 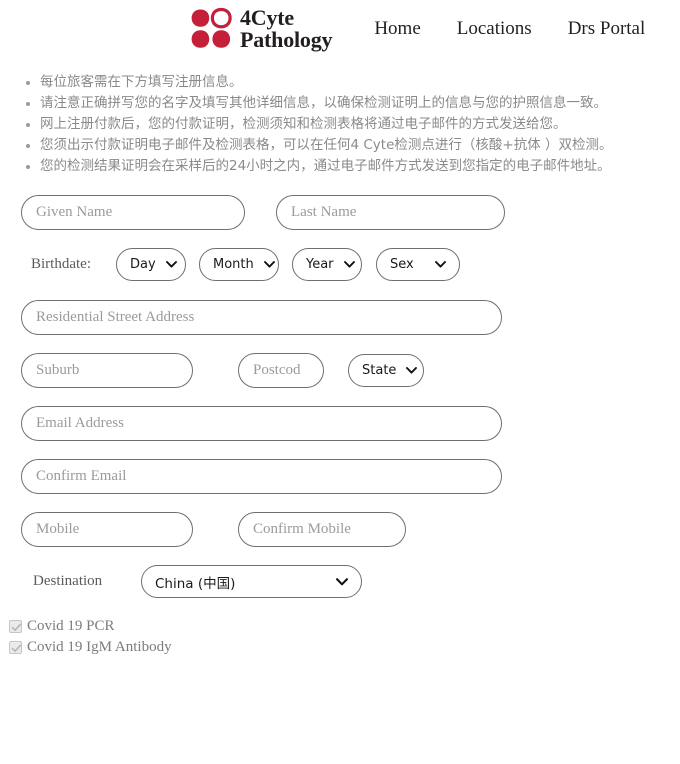 What do you see at coordinates (402, 264) in the screenshot?
I see `sex-select-value: Sex` at bounding box center [402, 264].